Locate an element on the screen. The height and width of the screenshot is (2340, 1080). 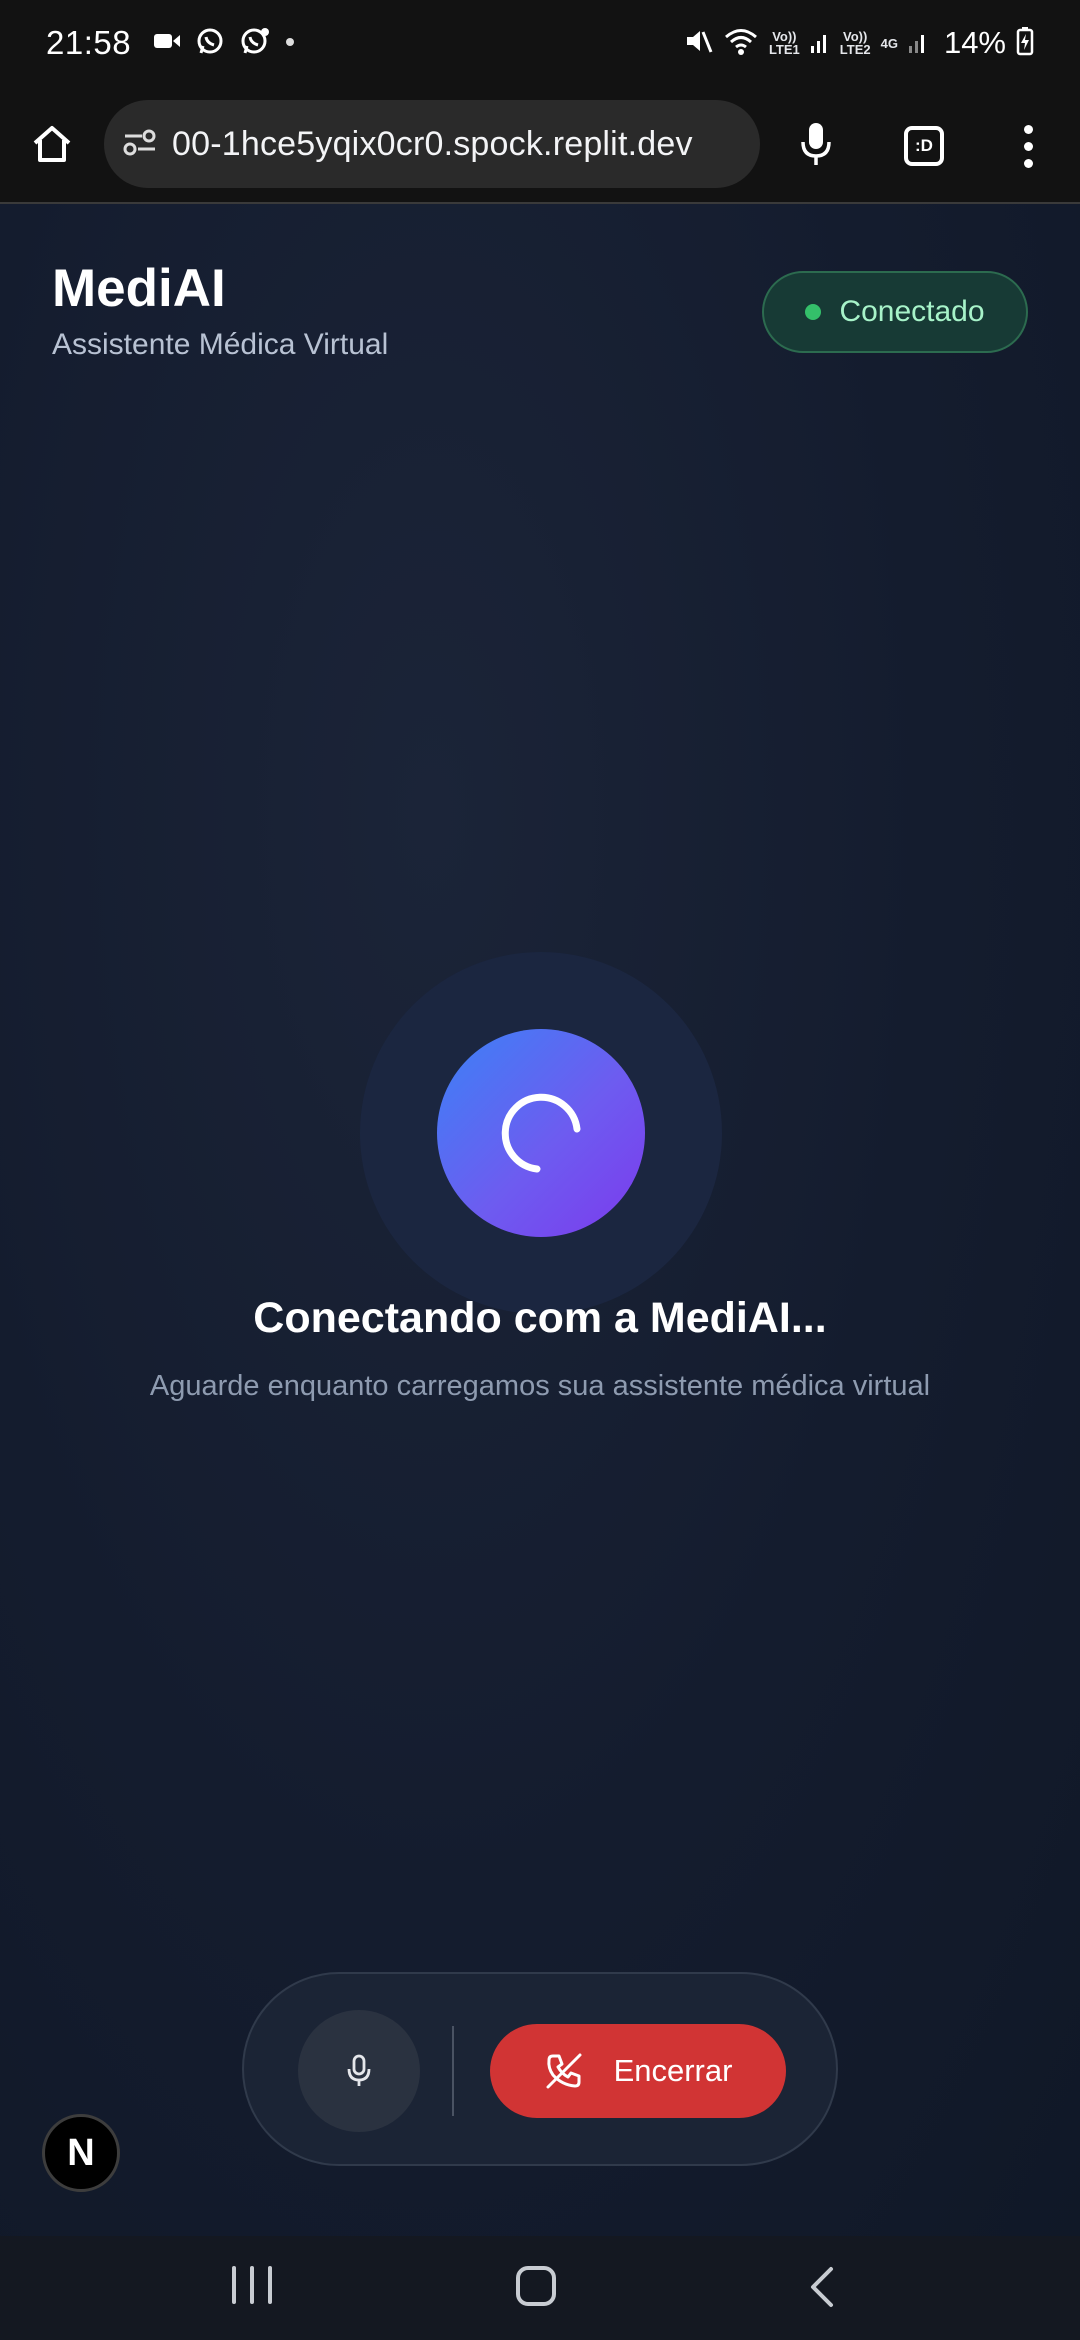
url-text: 00-1hce5yqix0cr0.spock.replit.dev is located at coordinates (432, 144).